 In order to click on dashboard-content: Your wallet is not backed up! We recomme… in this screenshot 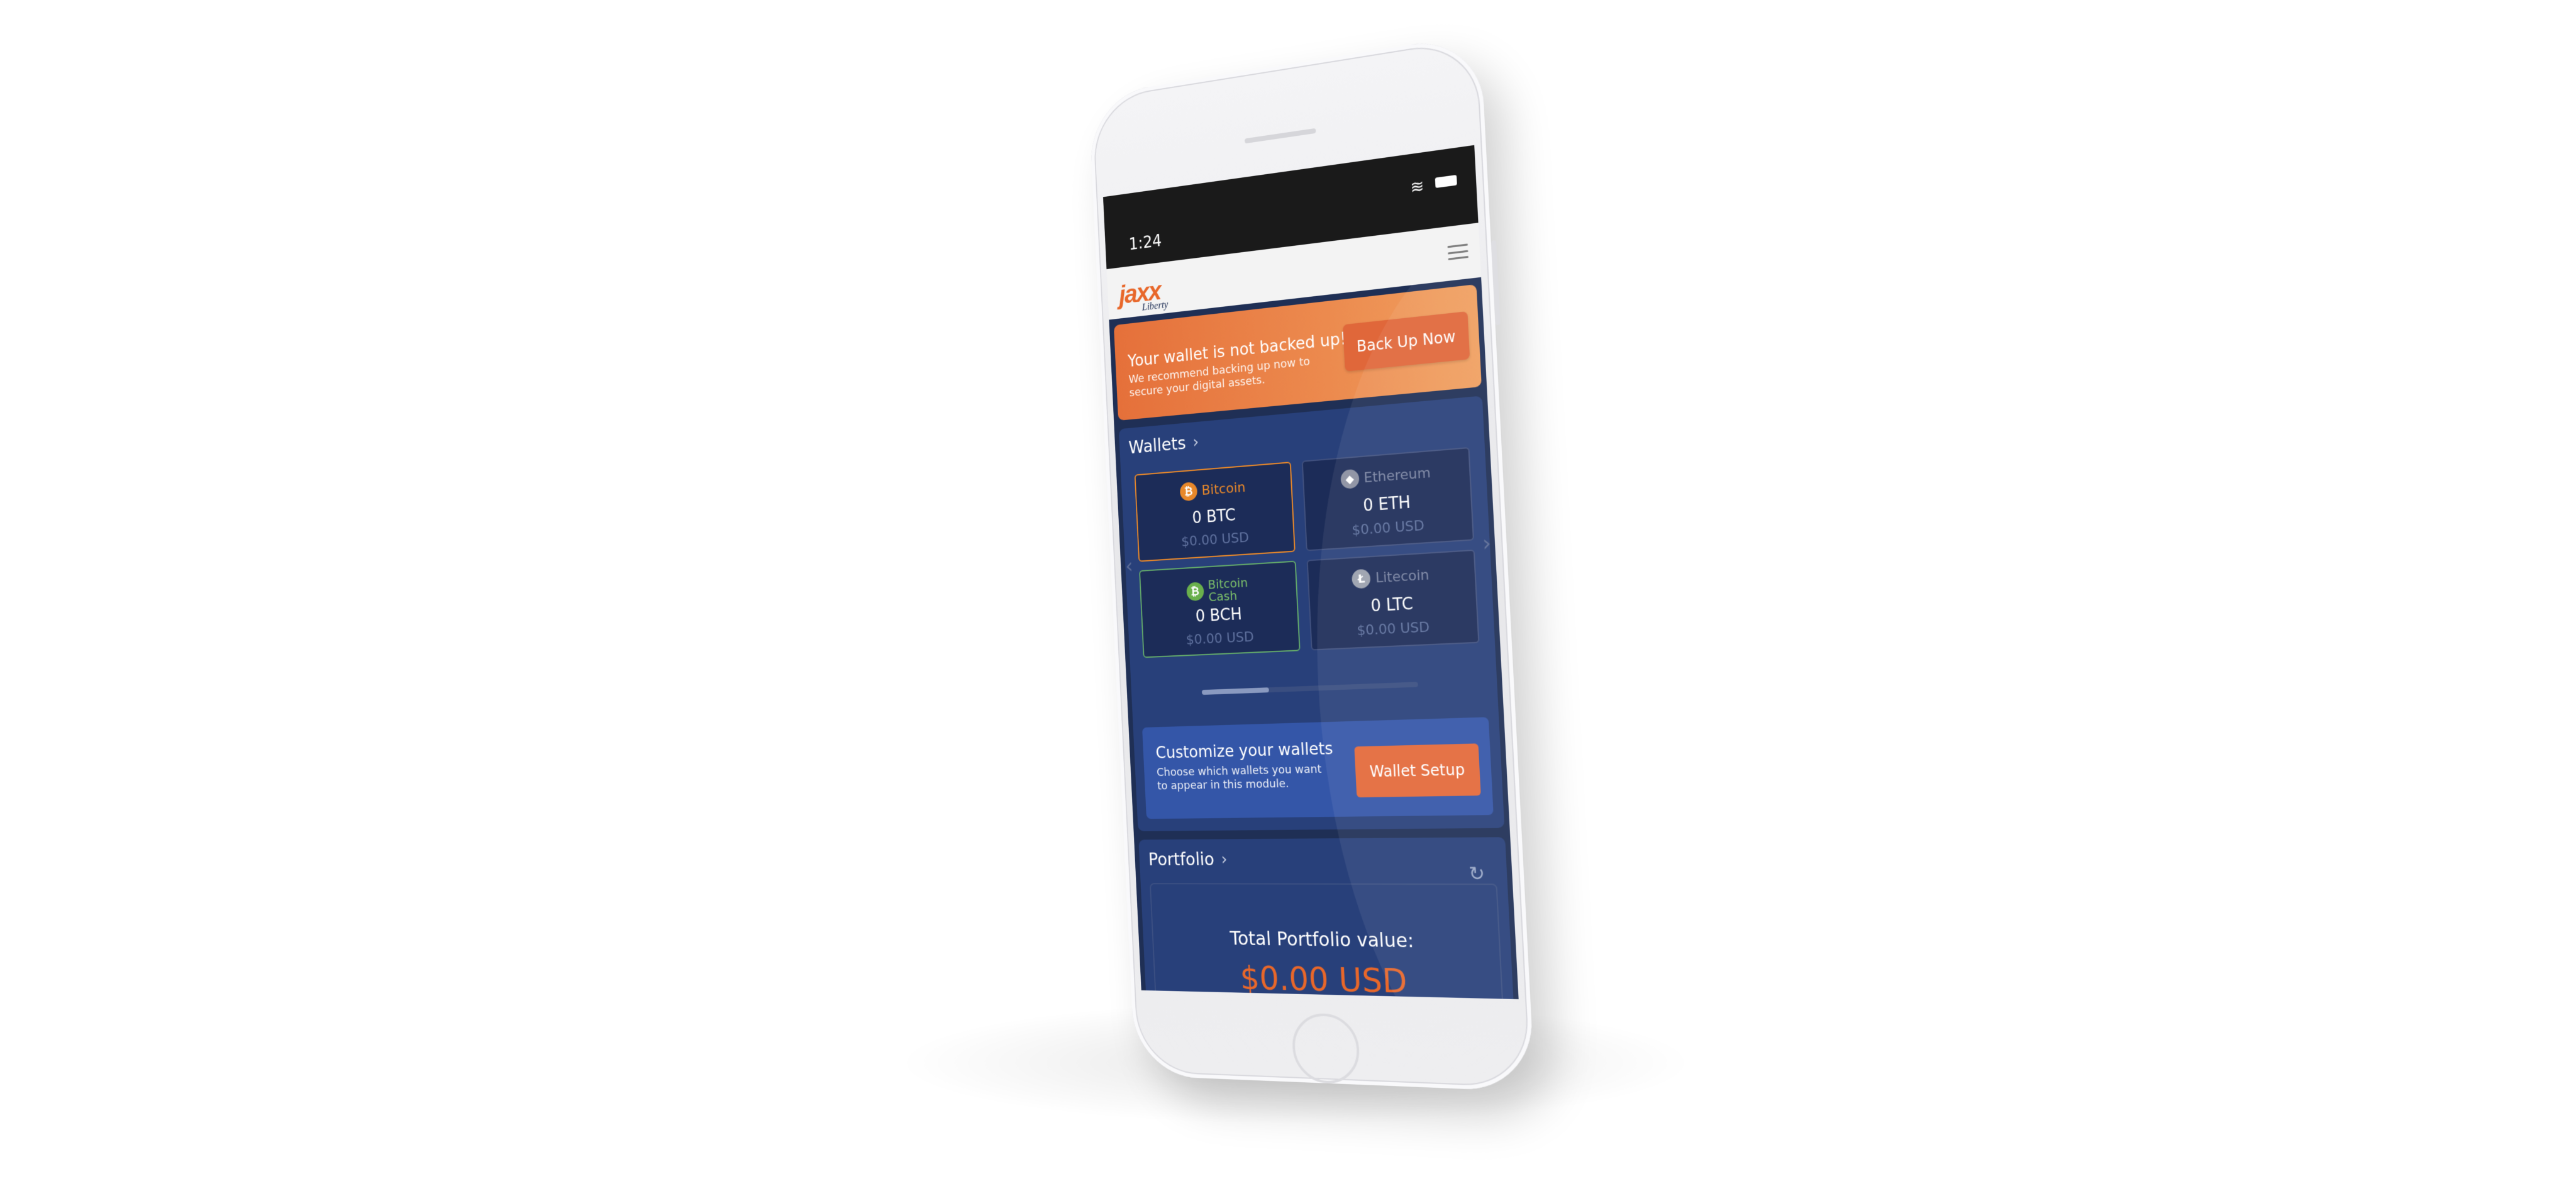, I will do `click(1314, 638)`.